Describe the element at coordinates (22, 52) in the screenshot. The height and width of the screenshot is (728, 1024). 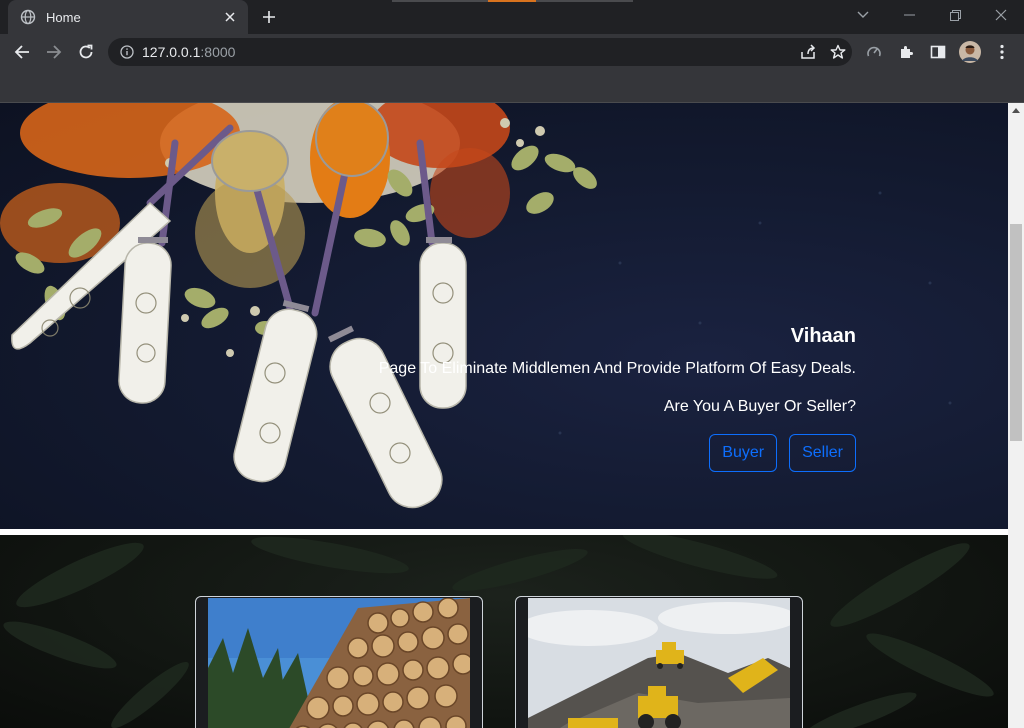
I see `back-arrow-icon` at that location.